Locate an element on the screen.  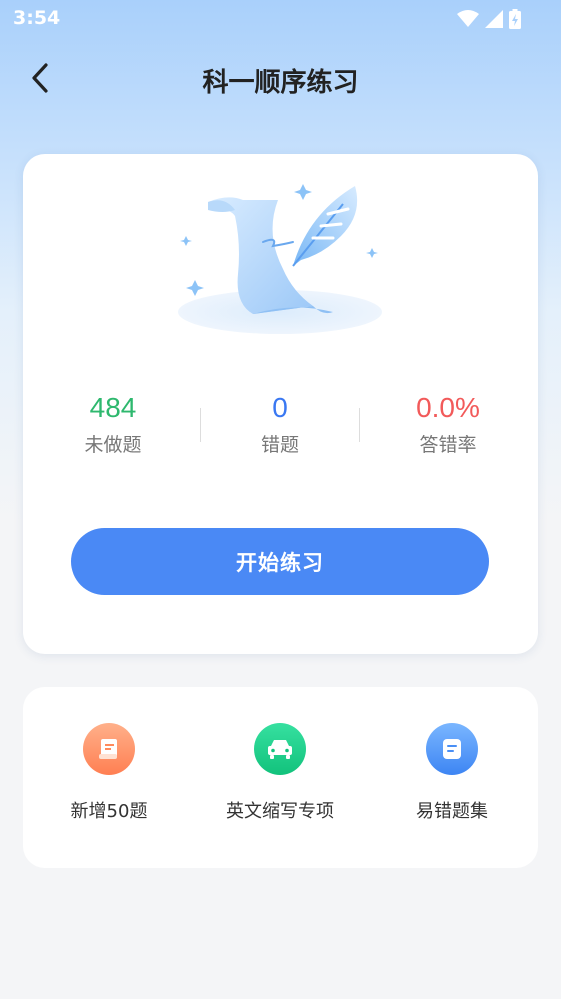
notebook-icon is located at coordinates (452, 749).